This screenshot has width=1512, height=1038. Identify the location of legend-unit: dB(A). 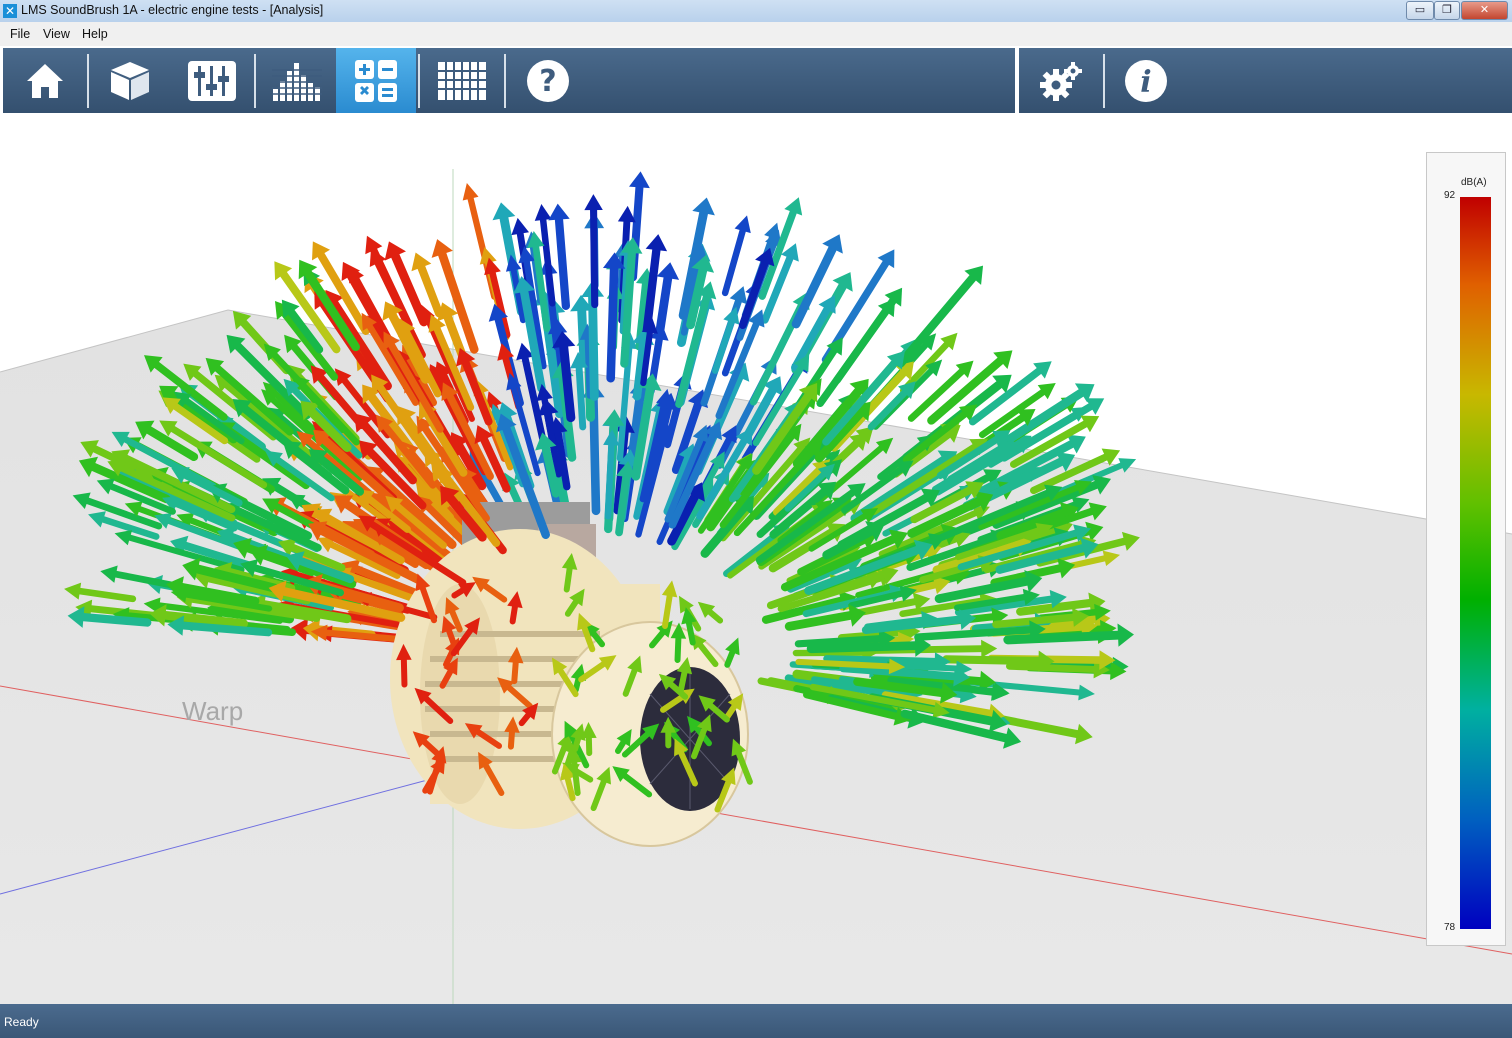
(1474, 182).